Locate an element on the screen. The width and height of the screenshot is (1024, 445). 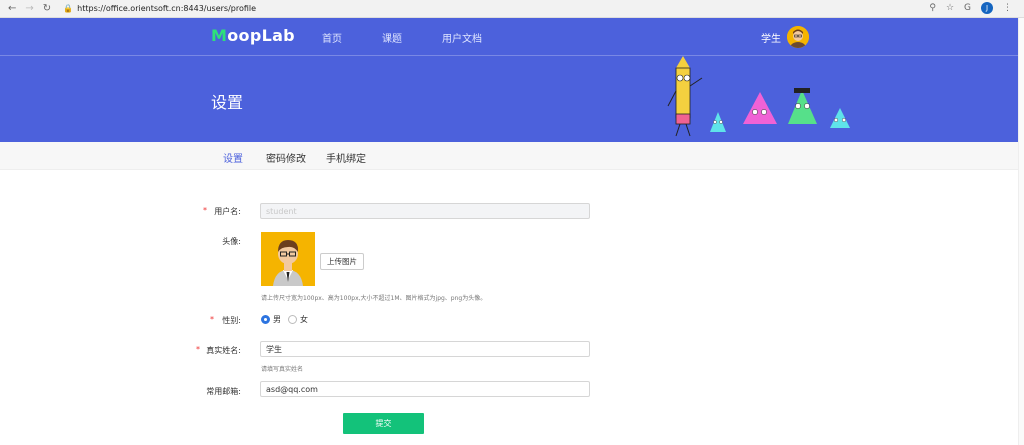
gender-female-radio: 女 is located at coordinates (298, 319).